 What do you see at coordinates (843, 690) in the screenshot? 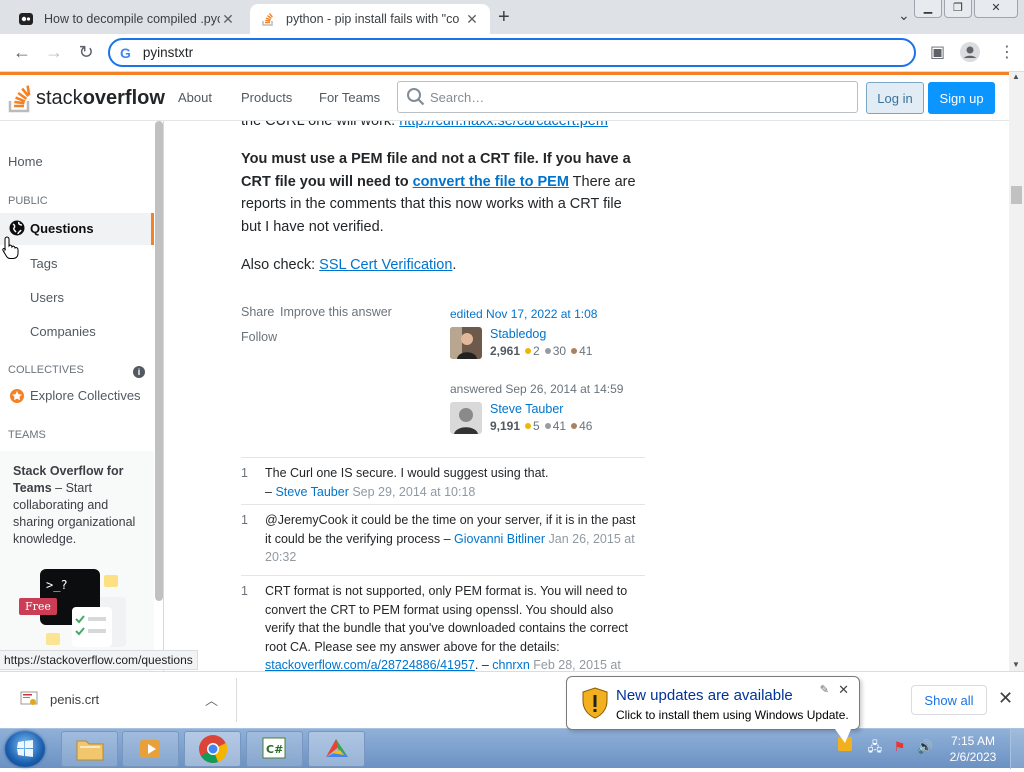
I see `balloon-close-icon: ✕` at bounding box center [843, 690].